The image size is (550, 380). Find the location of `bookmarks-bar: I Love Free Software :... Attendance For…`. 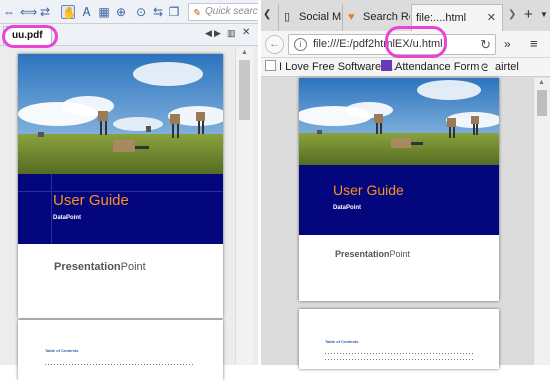

bookmarks-bar: I Love Free Software :... Attendance For… is located at coordinates (405, 67).